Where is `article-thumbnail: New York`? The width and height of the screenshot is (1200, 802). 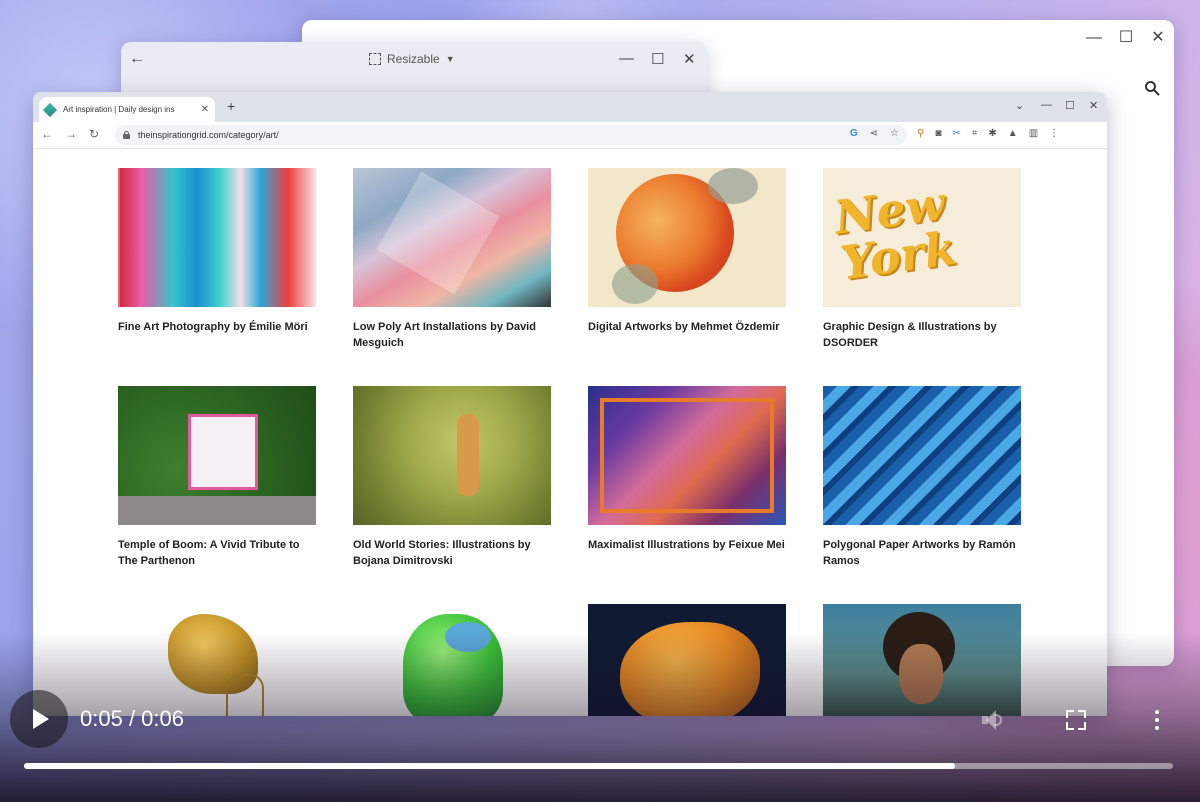 article-thumbnail: New York is located at coordinates (922, 237).